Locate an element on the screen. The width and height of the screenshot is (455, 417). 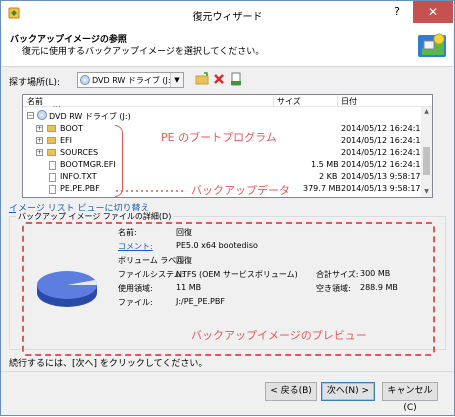
annotation-brace is located at coordinates (119, 161).